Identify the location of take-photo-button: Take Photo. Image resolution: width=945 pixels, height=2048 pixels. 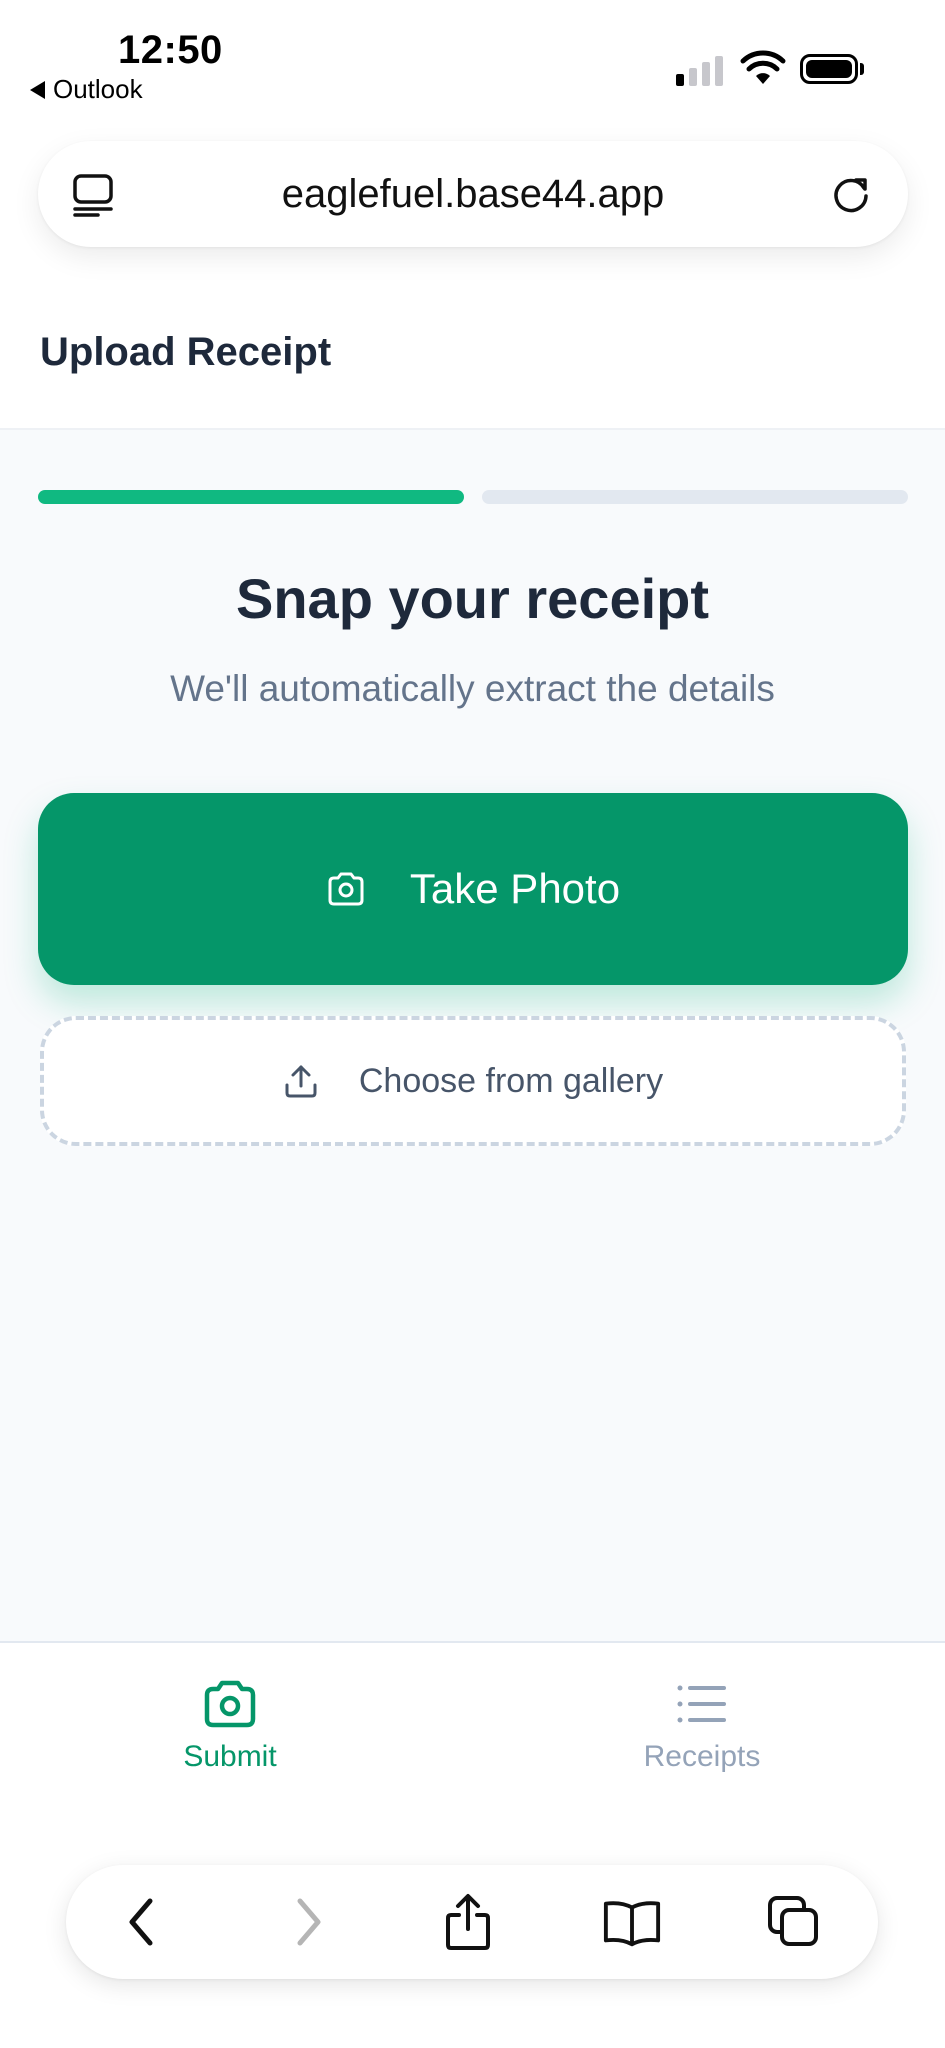
(473, 889).